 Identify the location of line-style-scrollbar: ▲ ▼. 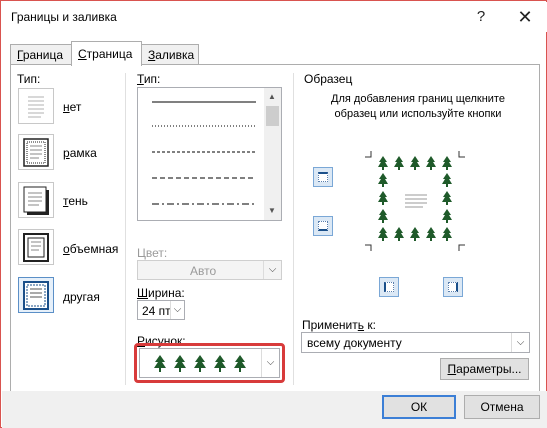
(272, 154).